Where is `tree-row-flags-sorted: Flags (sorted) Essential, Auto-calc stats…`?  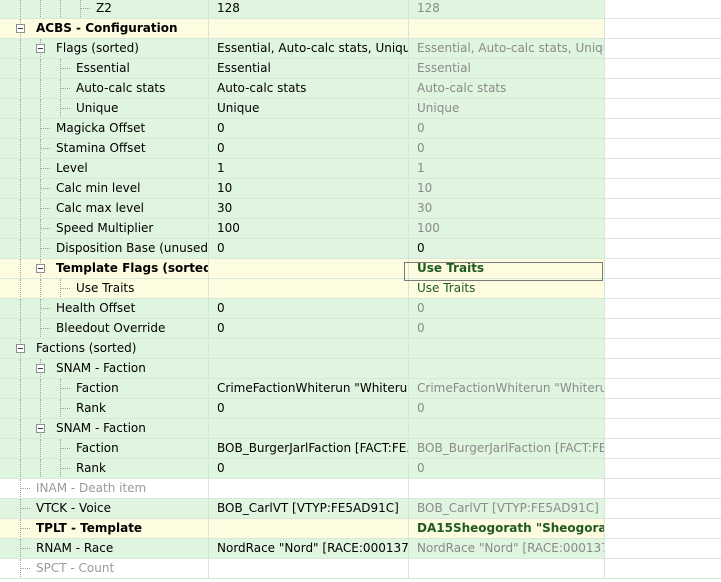 tree-row-flags-sorted: Flags (sorted) Essential, Auto-calc stats… is located at coordinates (360, 49).